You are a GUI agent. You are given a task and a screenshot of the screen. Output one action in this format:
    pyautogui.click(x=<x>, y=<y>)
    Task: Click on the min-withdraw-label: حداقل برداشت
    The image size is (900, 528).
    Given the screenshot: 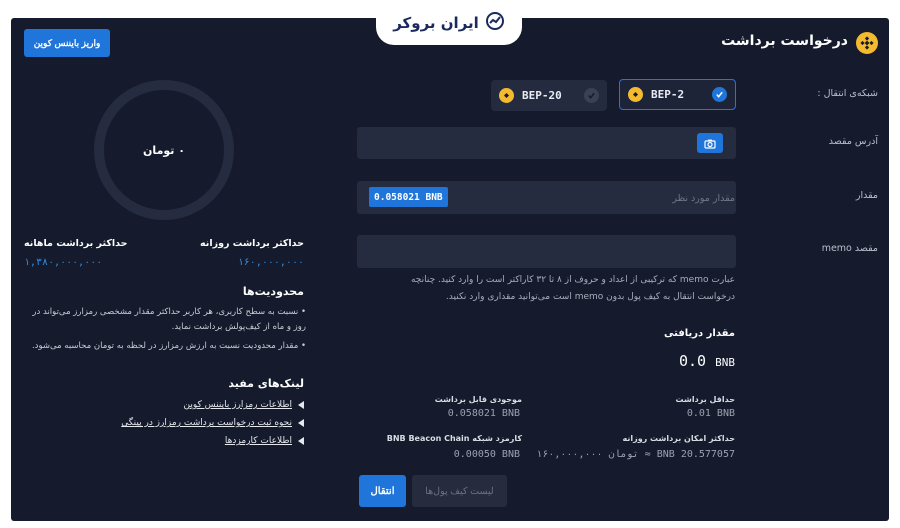 What is the action you would take?
    pyautogui.click(x=705, y=399)
    